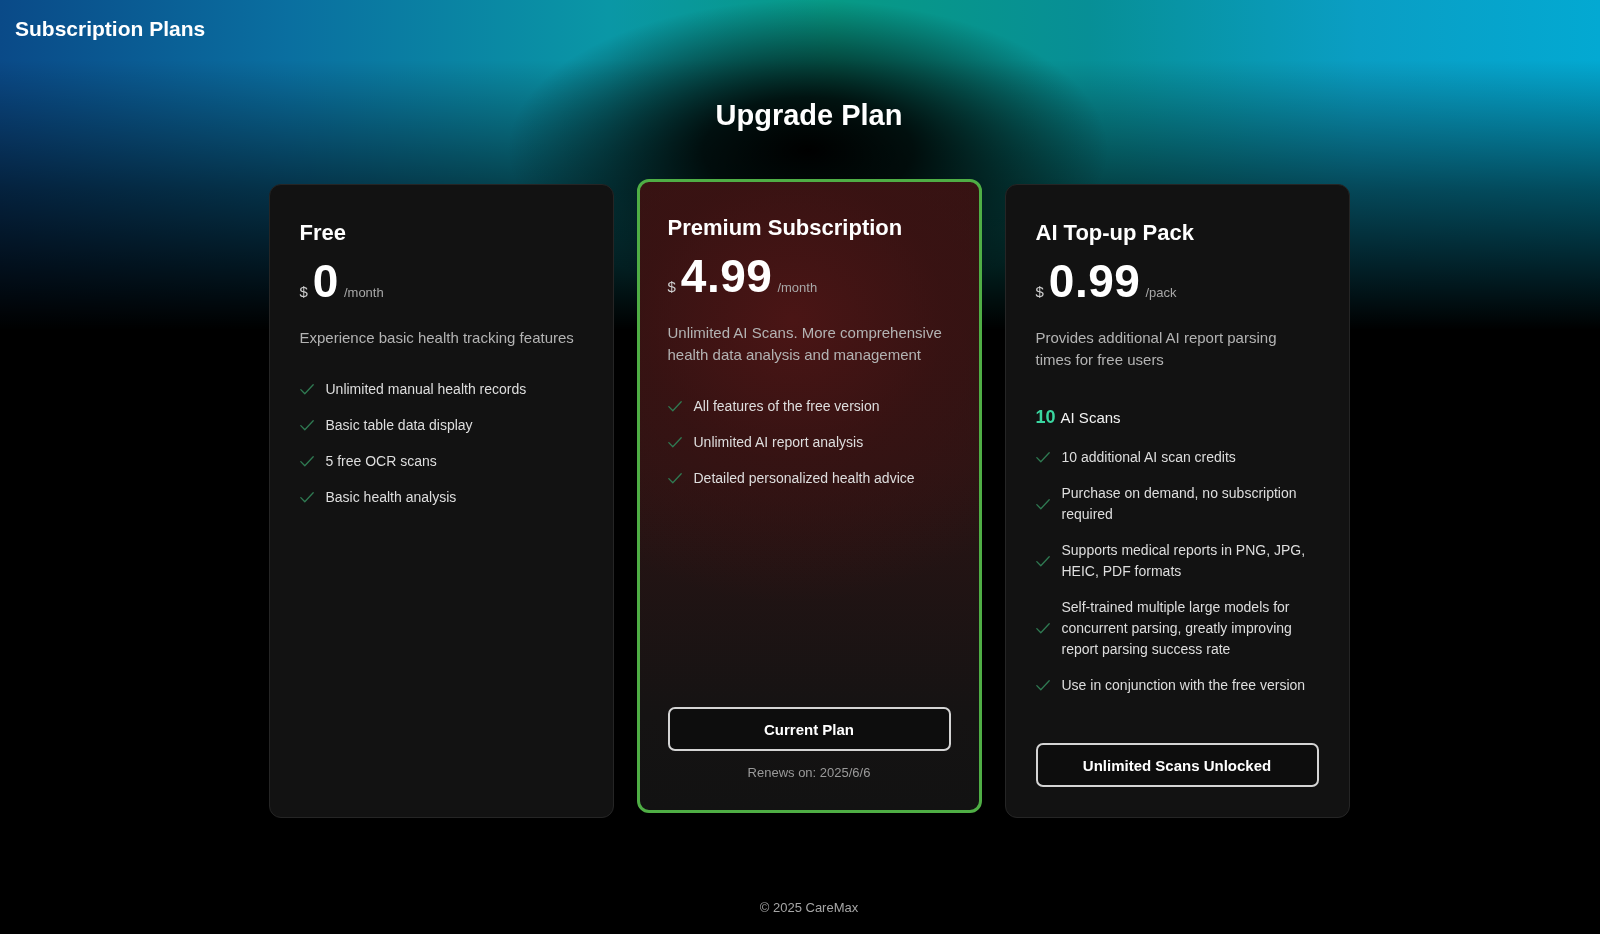  I want to click on feature-text: Purchase on demand, no subscription required, so click(1179, 504).